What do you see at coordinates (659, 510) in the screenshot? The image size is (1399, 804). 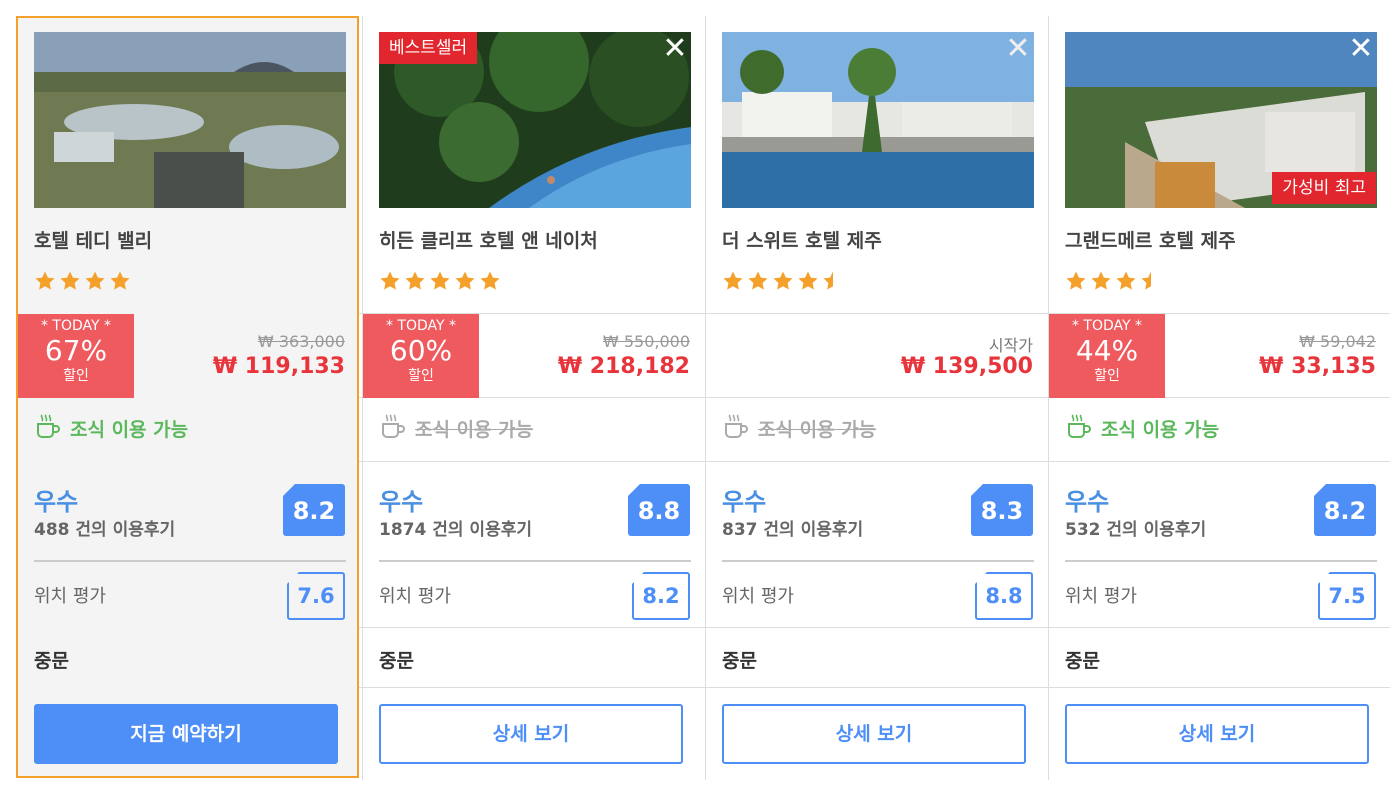 I see `review-score: 8.8` at bounding box center [659, 510].